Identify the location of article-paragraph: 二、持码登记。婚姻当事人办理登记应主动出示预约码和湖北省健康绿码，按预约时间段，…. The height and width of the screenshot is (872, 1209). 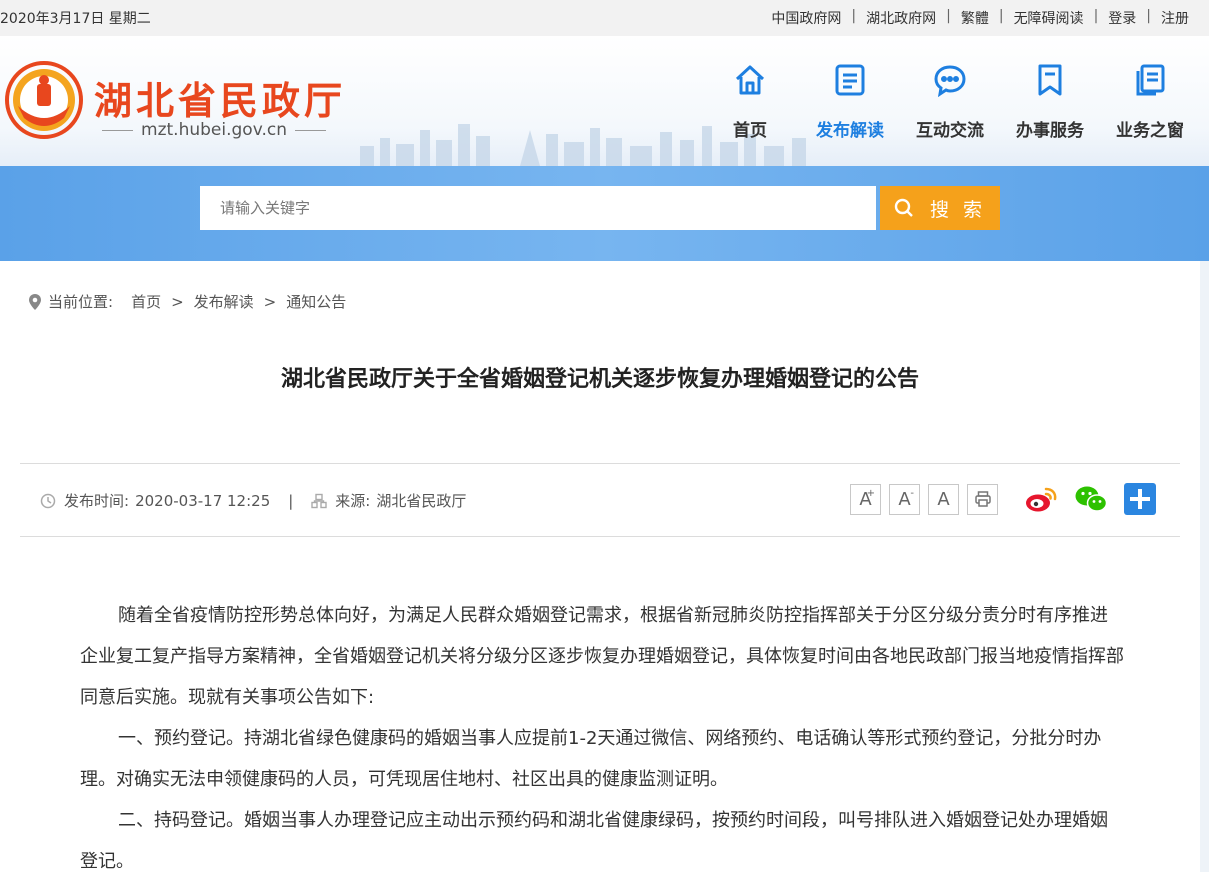
(594, 841).